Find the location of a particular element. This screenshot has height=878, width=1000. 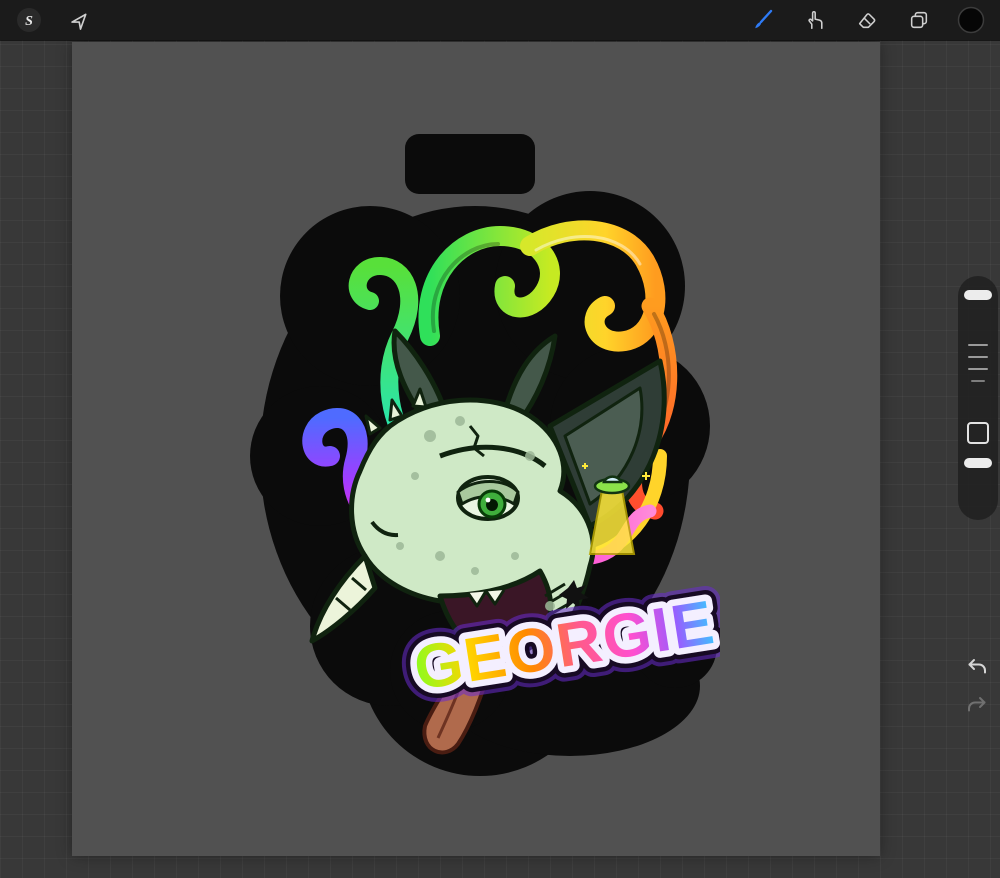

modify-button is located at coordinates (978, 433).